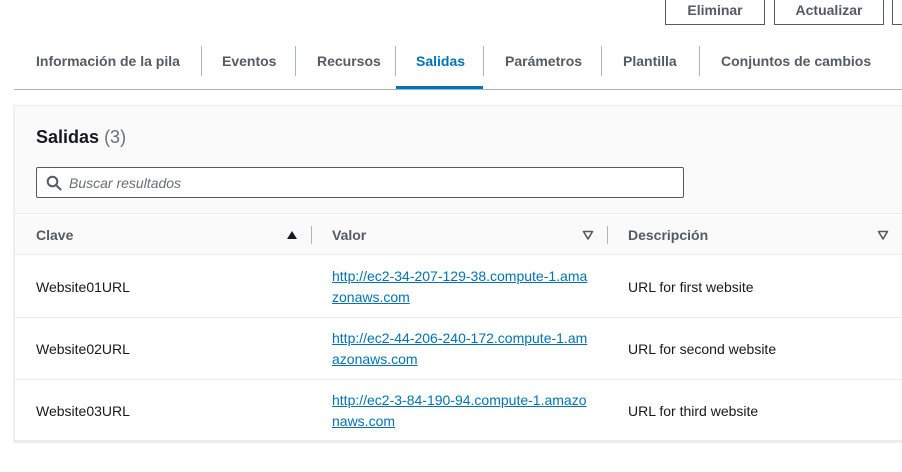 This screenshot has height=472, width=902. Describe the element at coordinates (68, 137) in the screenshot. I see `panel-title-text: Salidas` at that location.